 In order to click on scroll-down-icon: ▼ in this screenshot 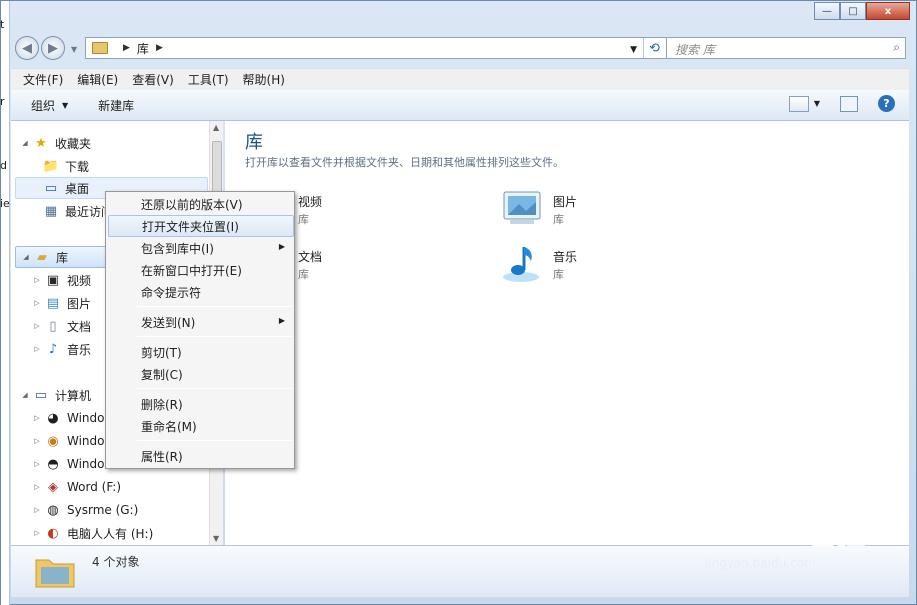, I will do `click(216, 538)`.